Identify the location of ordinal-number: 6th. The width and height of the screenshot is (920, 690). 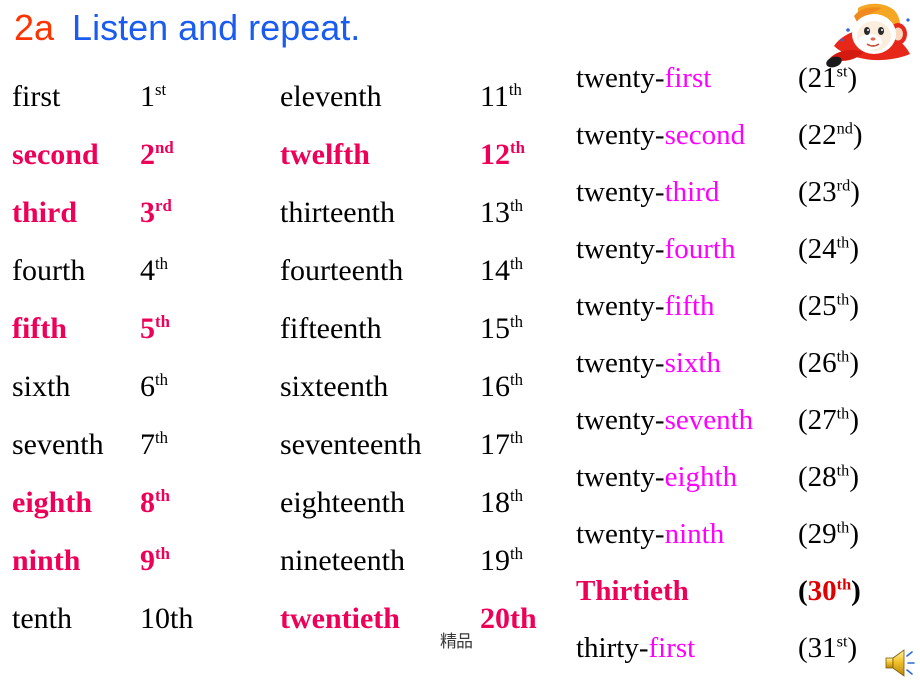
(154, 386).